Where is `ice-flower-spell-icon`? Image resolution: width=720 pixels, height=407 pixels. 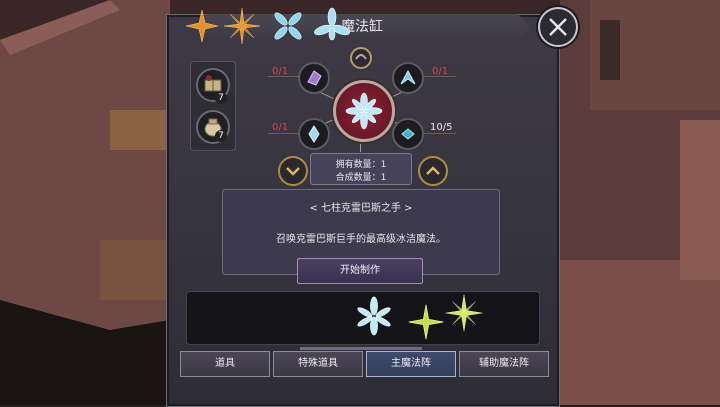 ice-flower-spell-icon is located at coordinates (288, 26).